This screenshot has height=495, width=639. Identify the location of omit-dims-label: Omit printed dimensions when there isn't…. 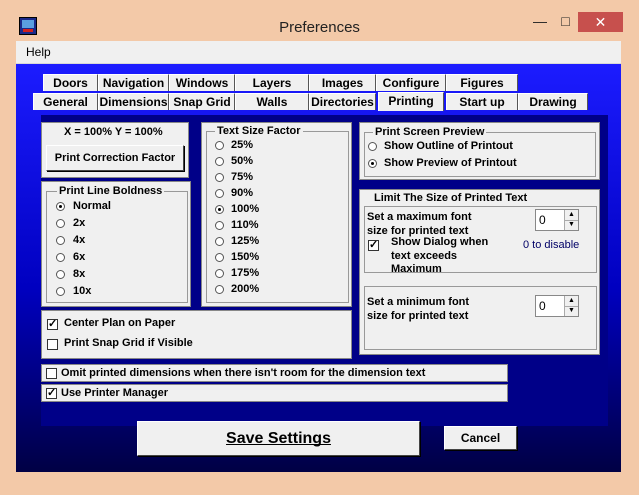
(243, 373).